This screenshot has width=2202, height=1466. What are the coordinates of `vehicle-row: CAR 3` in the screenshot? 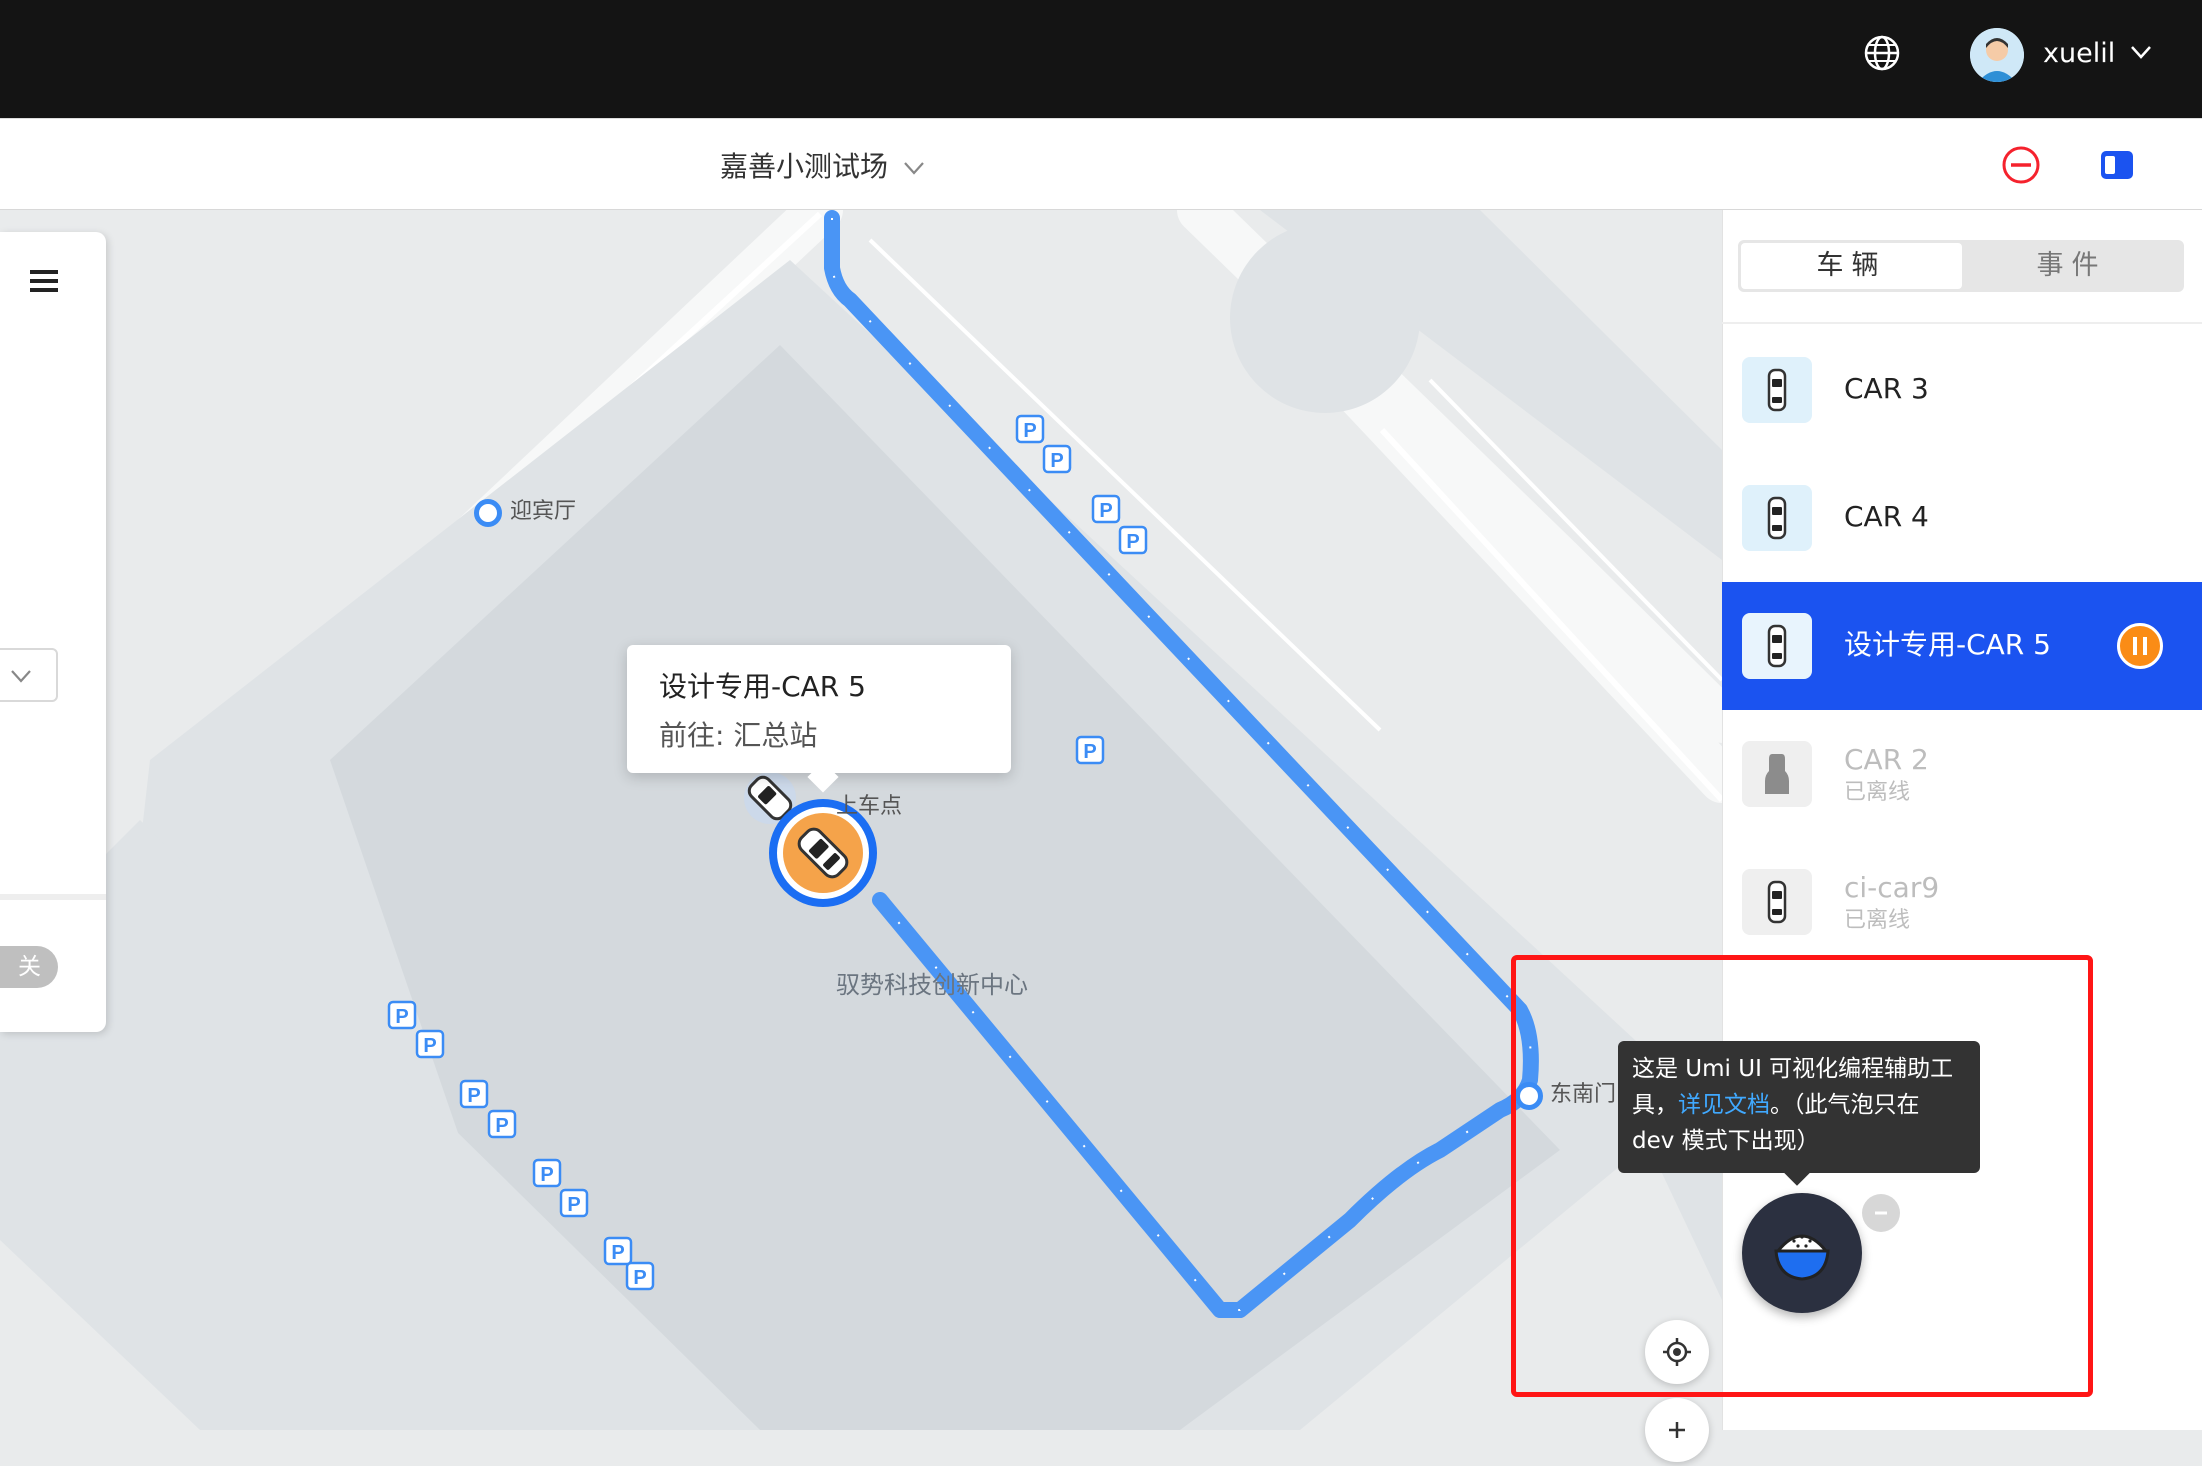 It's located at (1962, 390).